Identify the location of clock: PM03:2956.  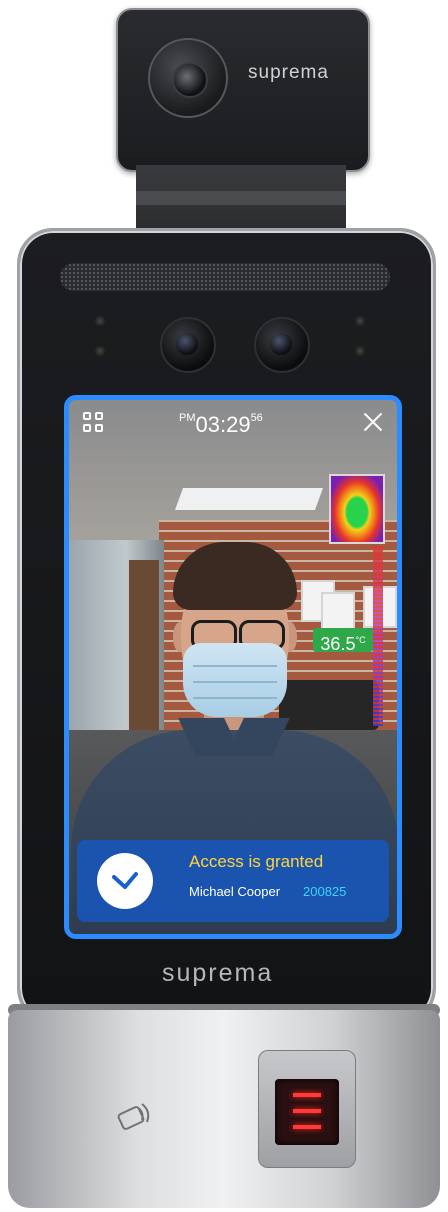
(221, 425).